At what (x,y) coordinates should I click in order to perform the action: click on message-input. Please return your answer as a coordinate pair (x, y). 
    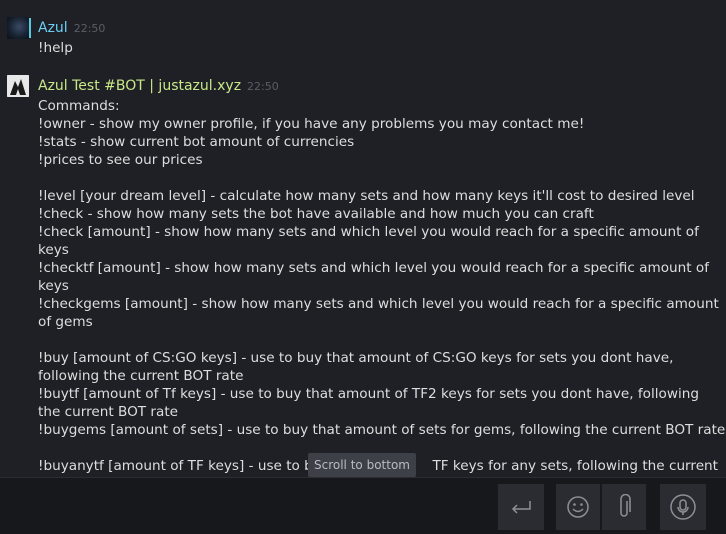
    Looking at the image, I should click on (249, 508).